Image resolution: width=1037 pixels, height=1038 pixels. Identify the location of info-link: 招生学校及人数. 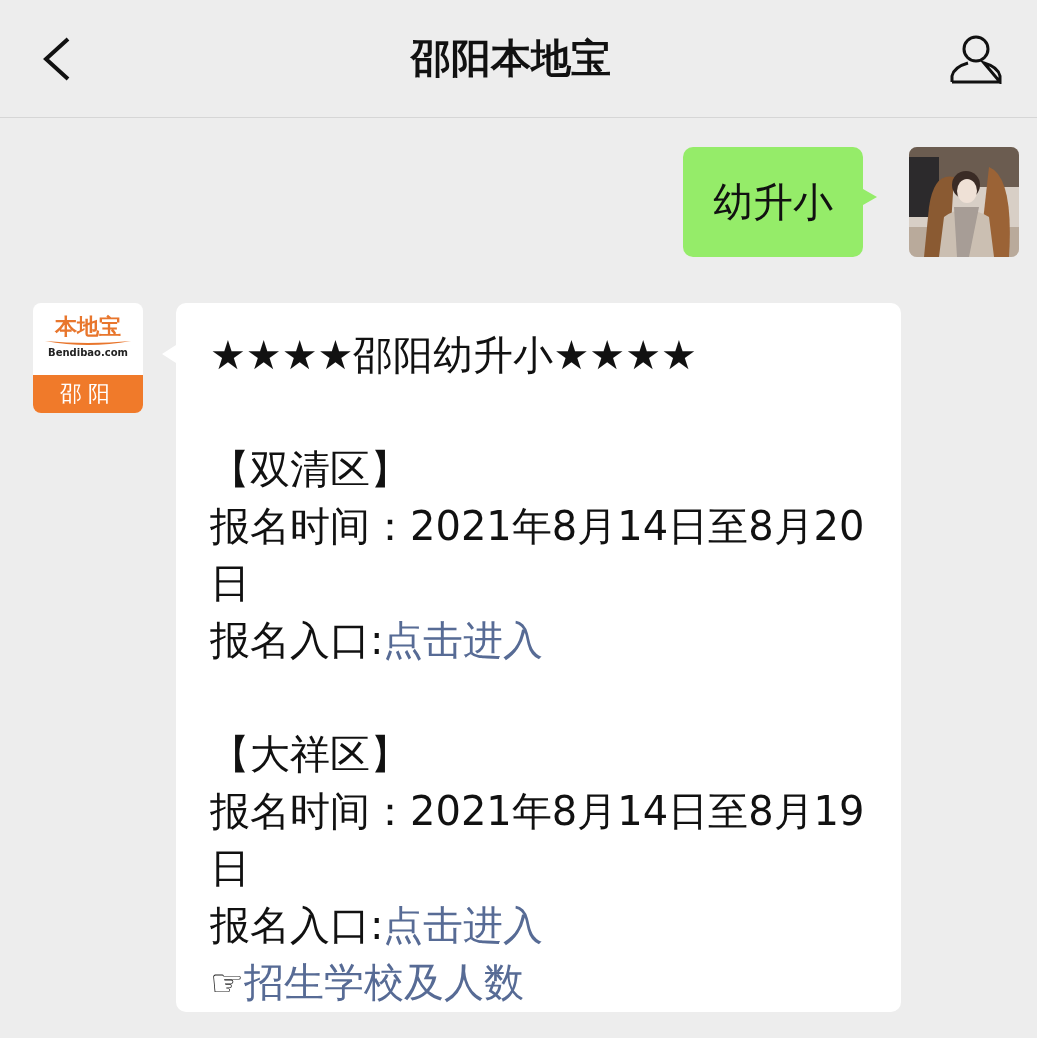
(384, 982).